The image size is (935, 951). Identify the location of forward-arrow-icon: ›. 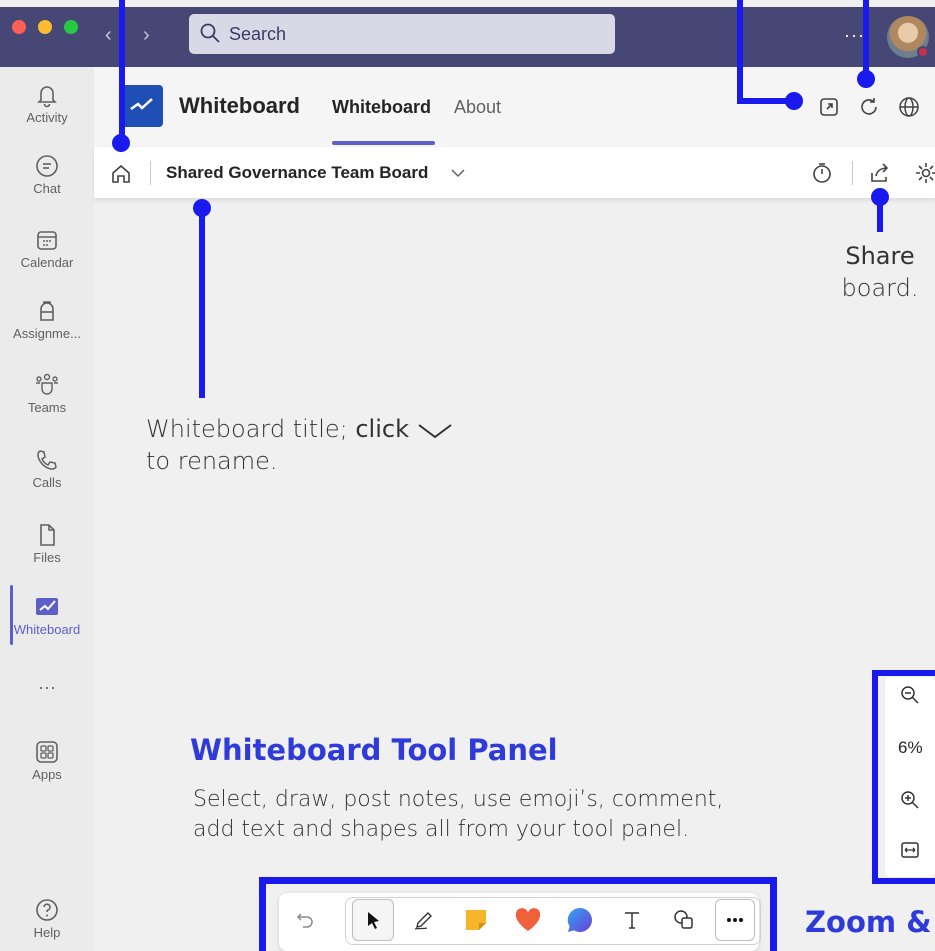
(146, 35).